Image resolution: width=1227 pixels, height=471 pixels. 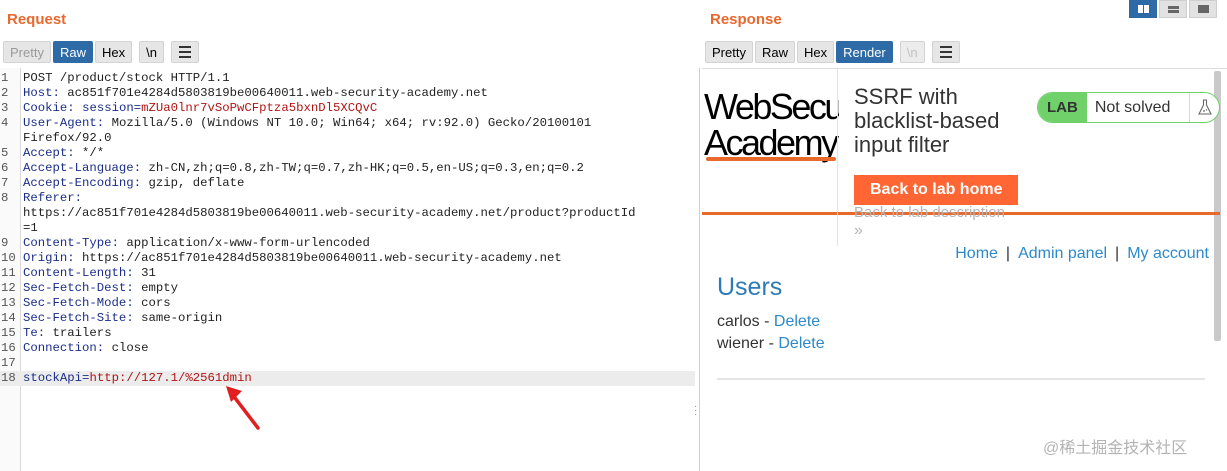 I want to click on layout-toggle-group, so click(x=1173, y=9).